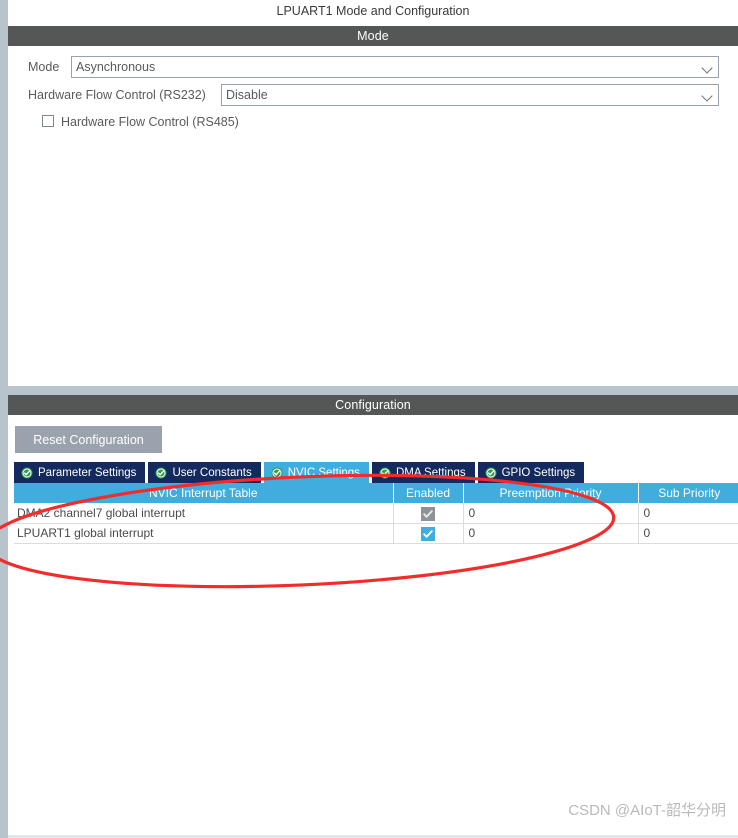 This screenshot has height=838, width=738. What do you see at coordinates (117, 95) in the screenshot?
I see `hardware-flow-control-rs232-label: Hardware Flow Control (RS232)` at bounding box center [117, 95].